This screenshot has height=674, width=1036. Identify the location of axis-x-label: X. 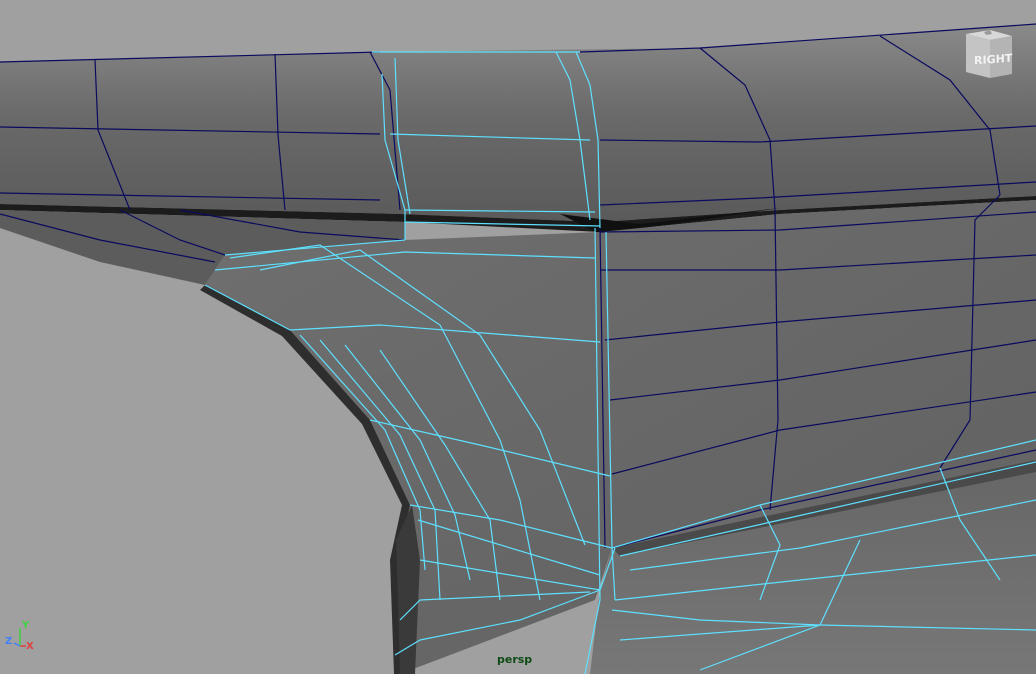
(30, 646).